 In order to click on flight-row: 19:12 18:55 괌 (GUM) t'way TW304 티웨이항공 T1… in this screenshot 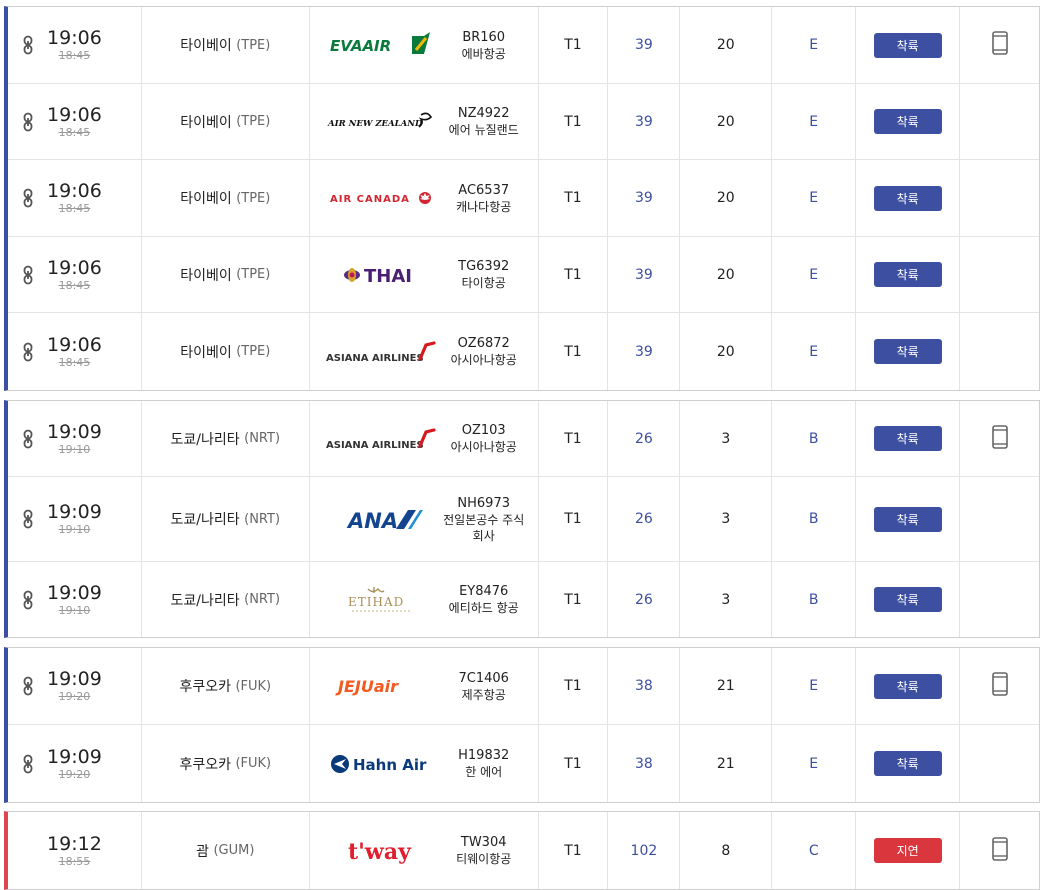, I will do `click(523, 850)`.